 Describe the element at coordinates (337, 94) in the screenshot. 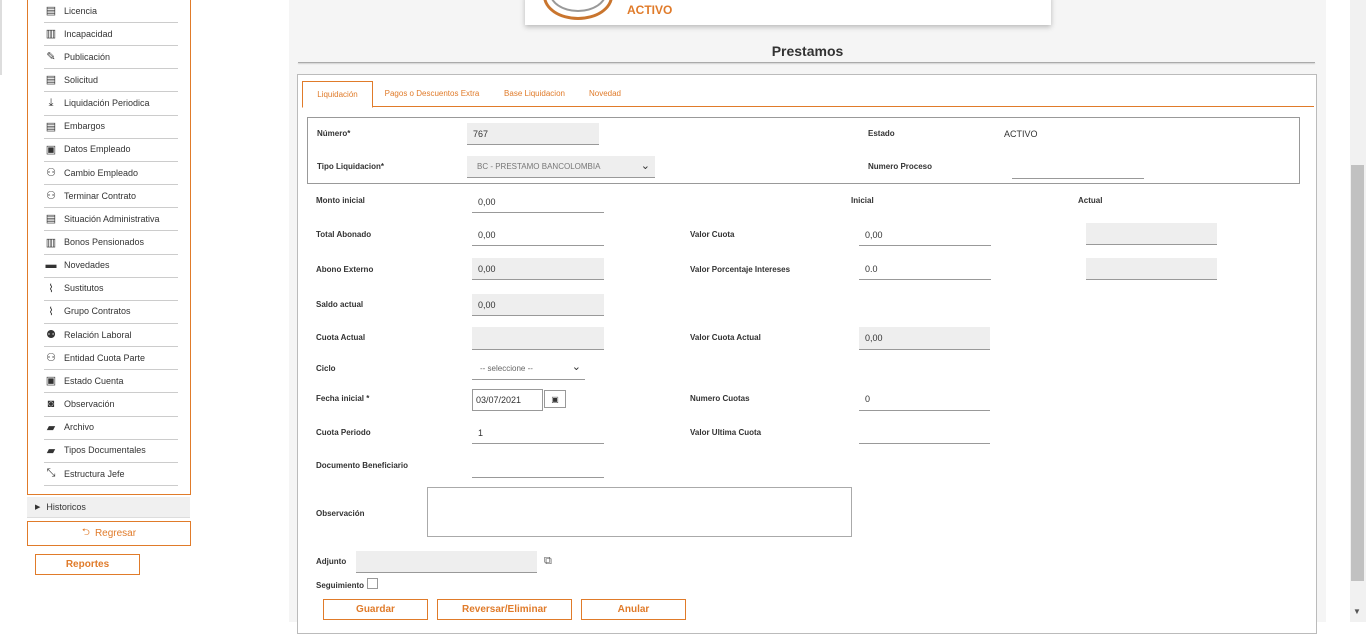

I see `tab-liquidacion: Liquidación` at that location.